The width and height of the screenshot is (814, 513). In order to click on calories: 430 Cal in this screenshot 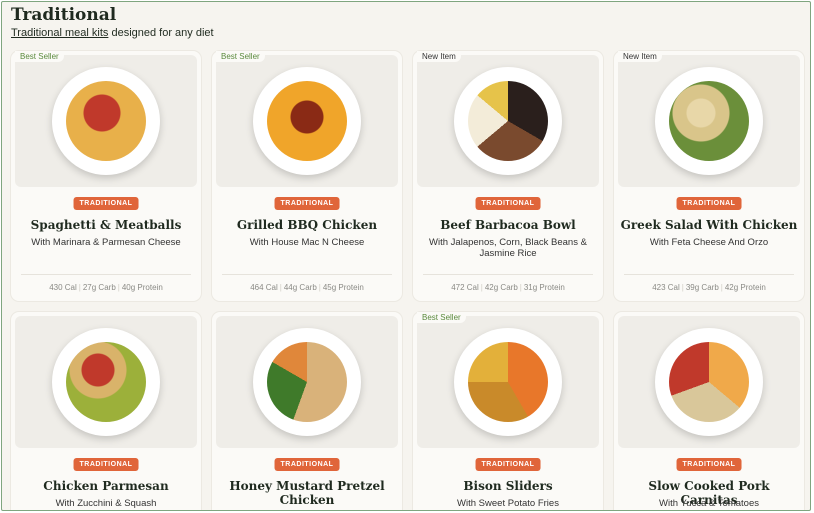, I will do `click(63, 287)`.